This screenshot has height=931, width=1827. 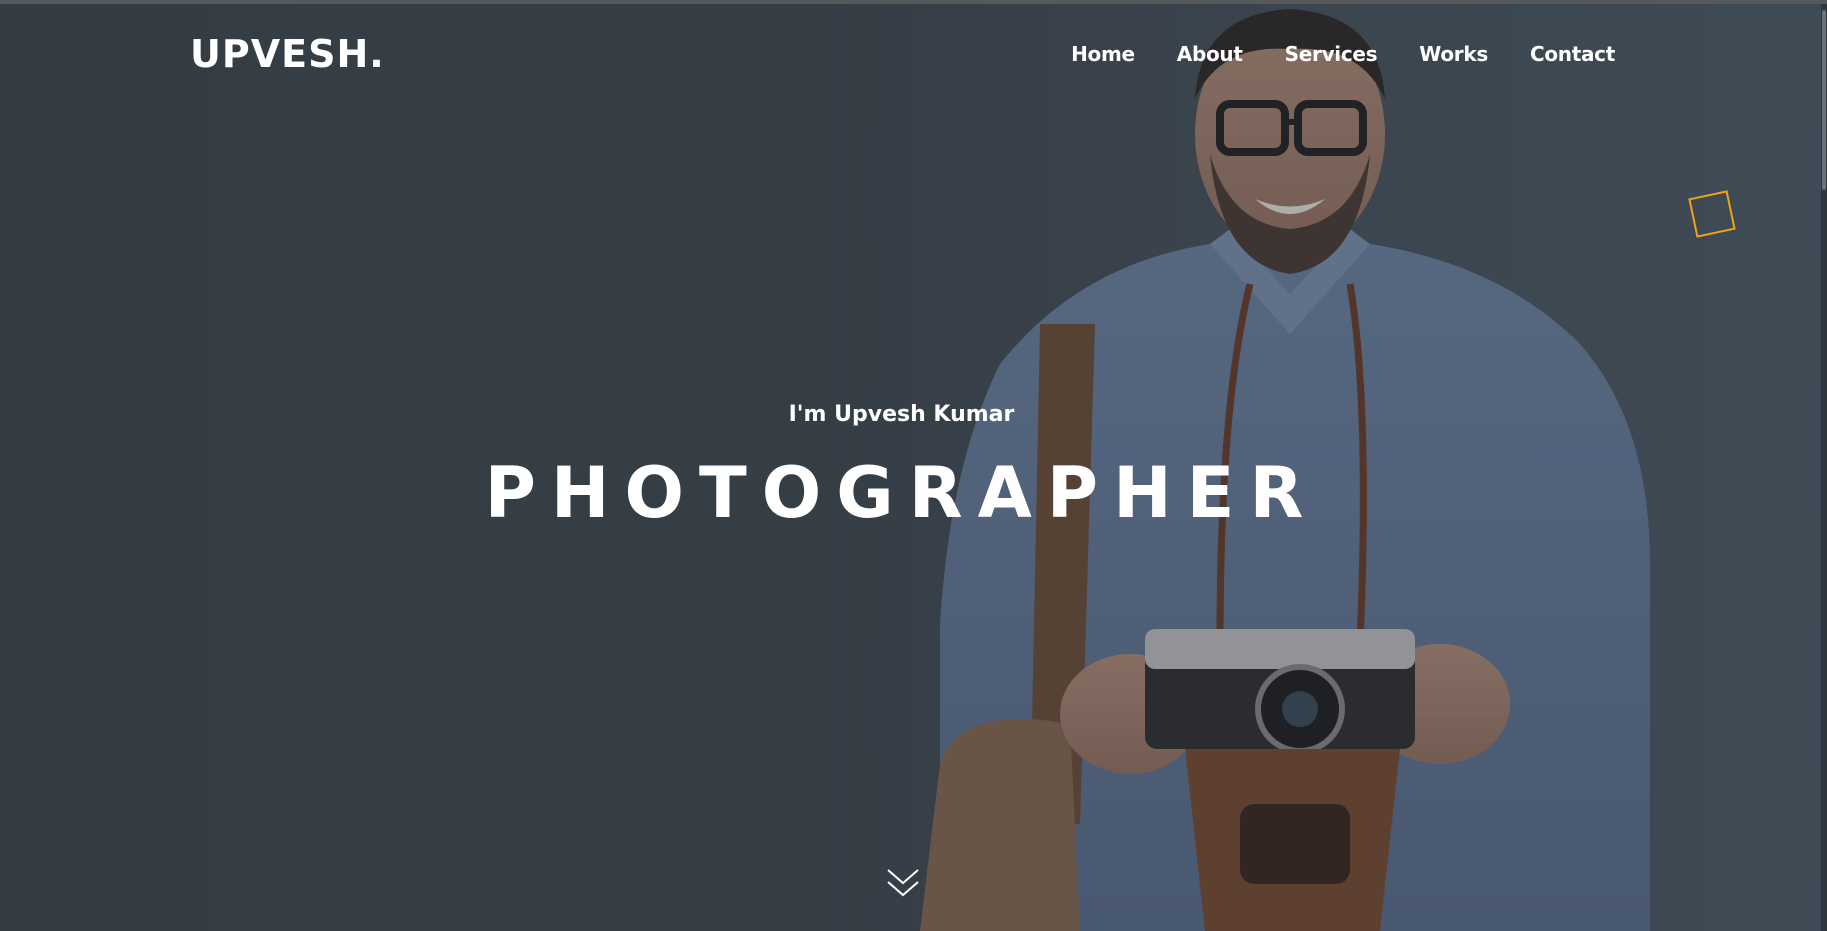 What do you see at coordinates (1210, 54) in the screenshot?
I see `nav-item-about: About` at bounding box center [1210, 54].